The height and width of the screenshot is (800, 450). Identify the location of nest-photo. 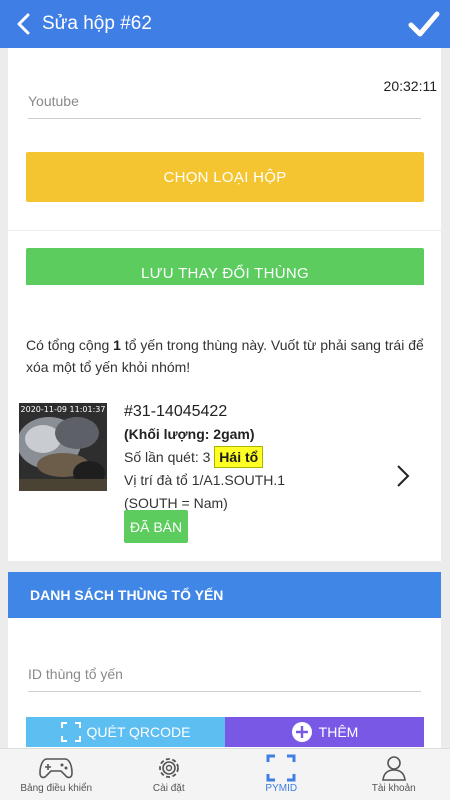
(63, 447).